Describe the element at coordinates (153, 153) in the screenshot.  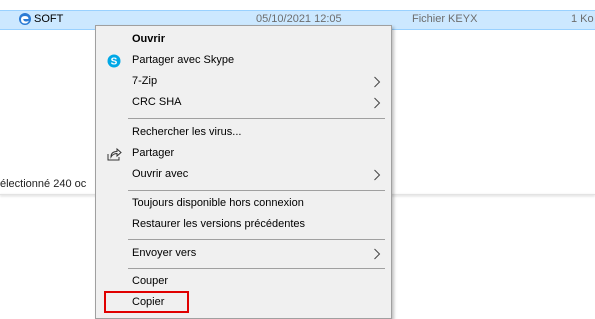
I see `menu-item-label: Partager` at that location.